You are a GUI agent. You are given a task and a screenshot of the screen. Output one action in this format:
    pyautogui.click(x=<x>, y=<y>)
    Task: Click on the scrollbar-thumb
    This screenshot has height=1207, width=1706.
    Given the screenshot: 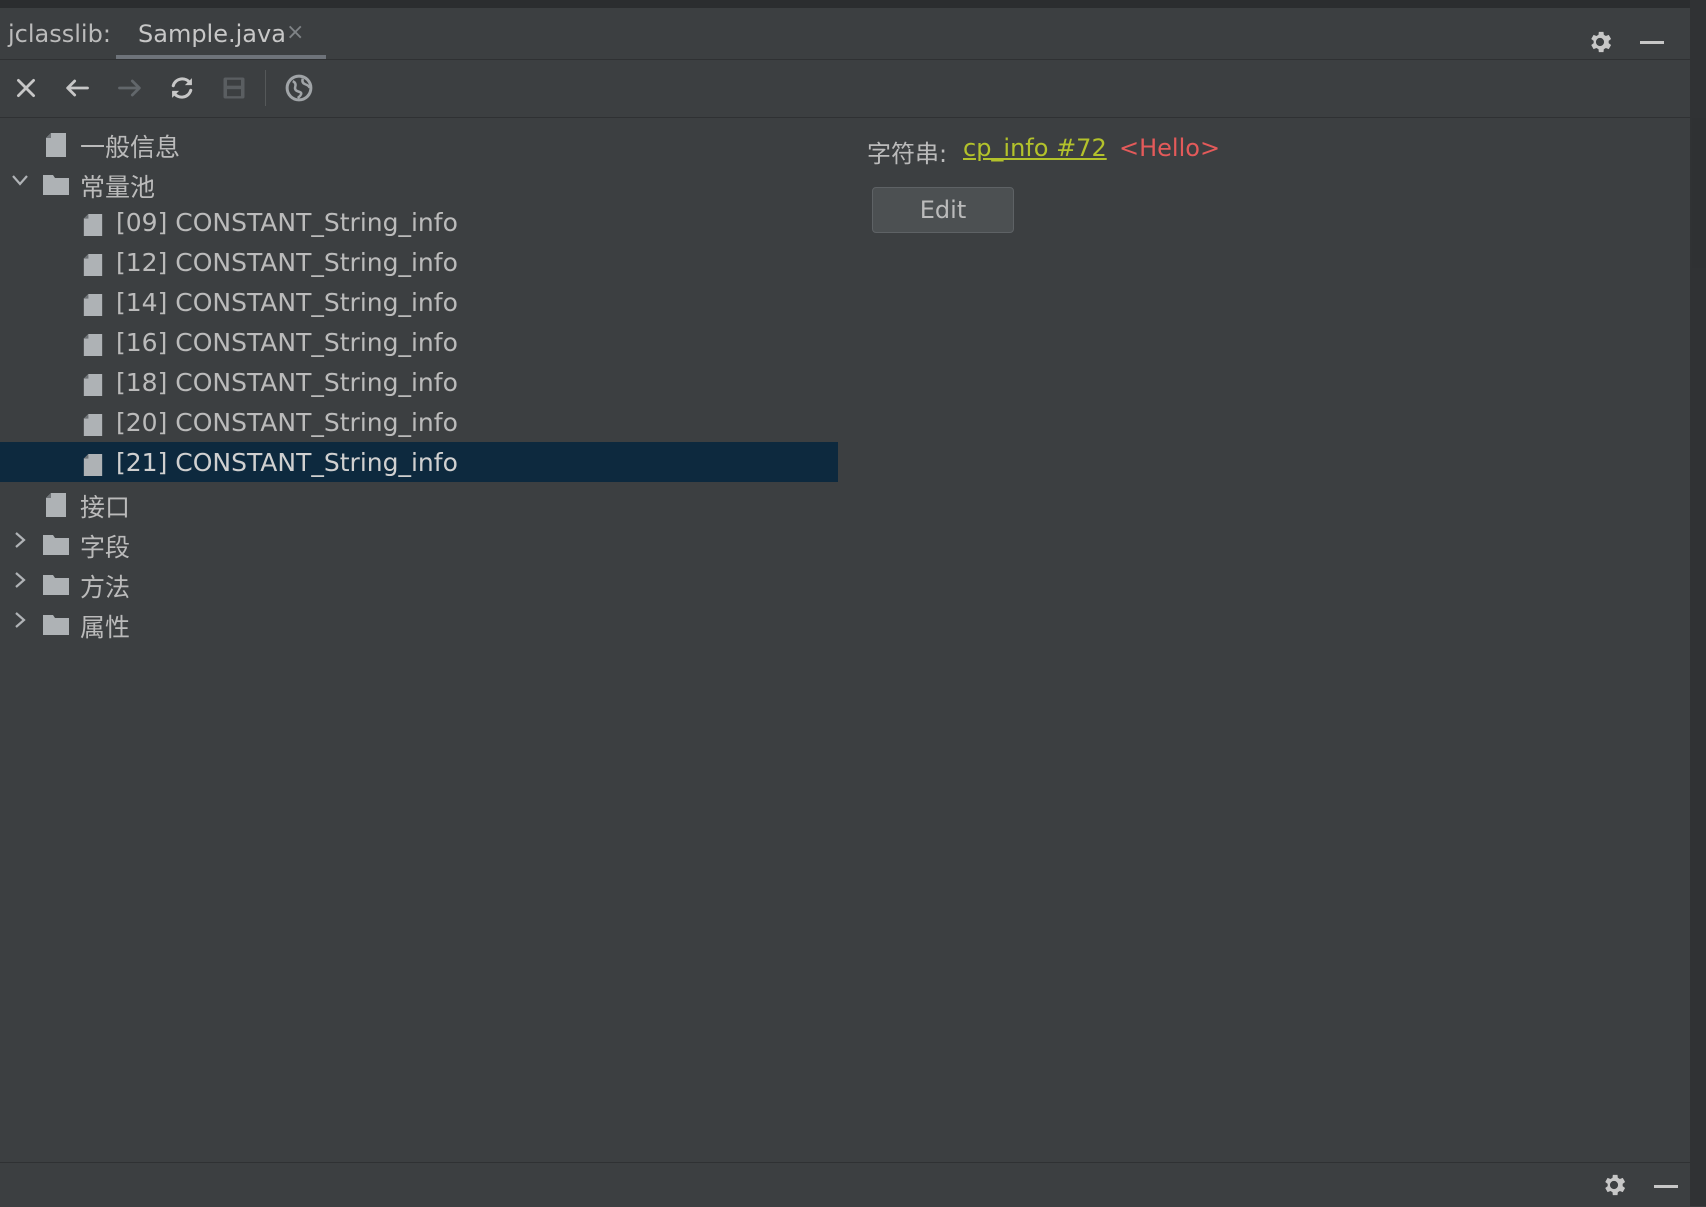 What is the action you would take?
    pyautogui.click(x=1699, y=193)
    